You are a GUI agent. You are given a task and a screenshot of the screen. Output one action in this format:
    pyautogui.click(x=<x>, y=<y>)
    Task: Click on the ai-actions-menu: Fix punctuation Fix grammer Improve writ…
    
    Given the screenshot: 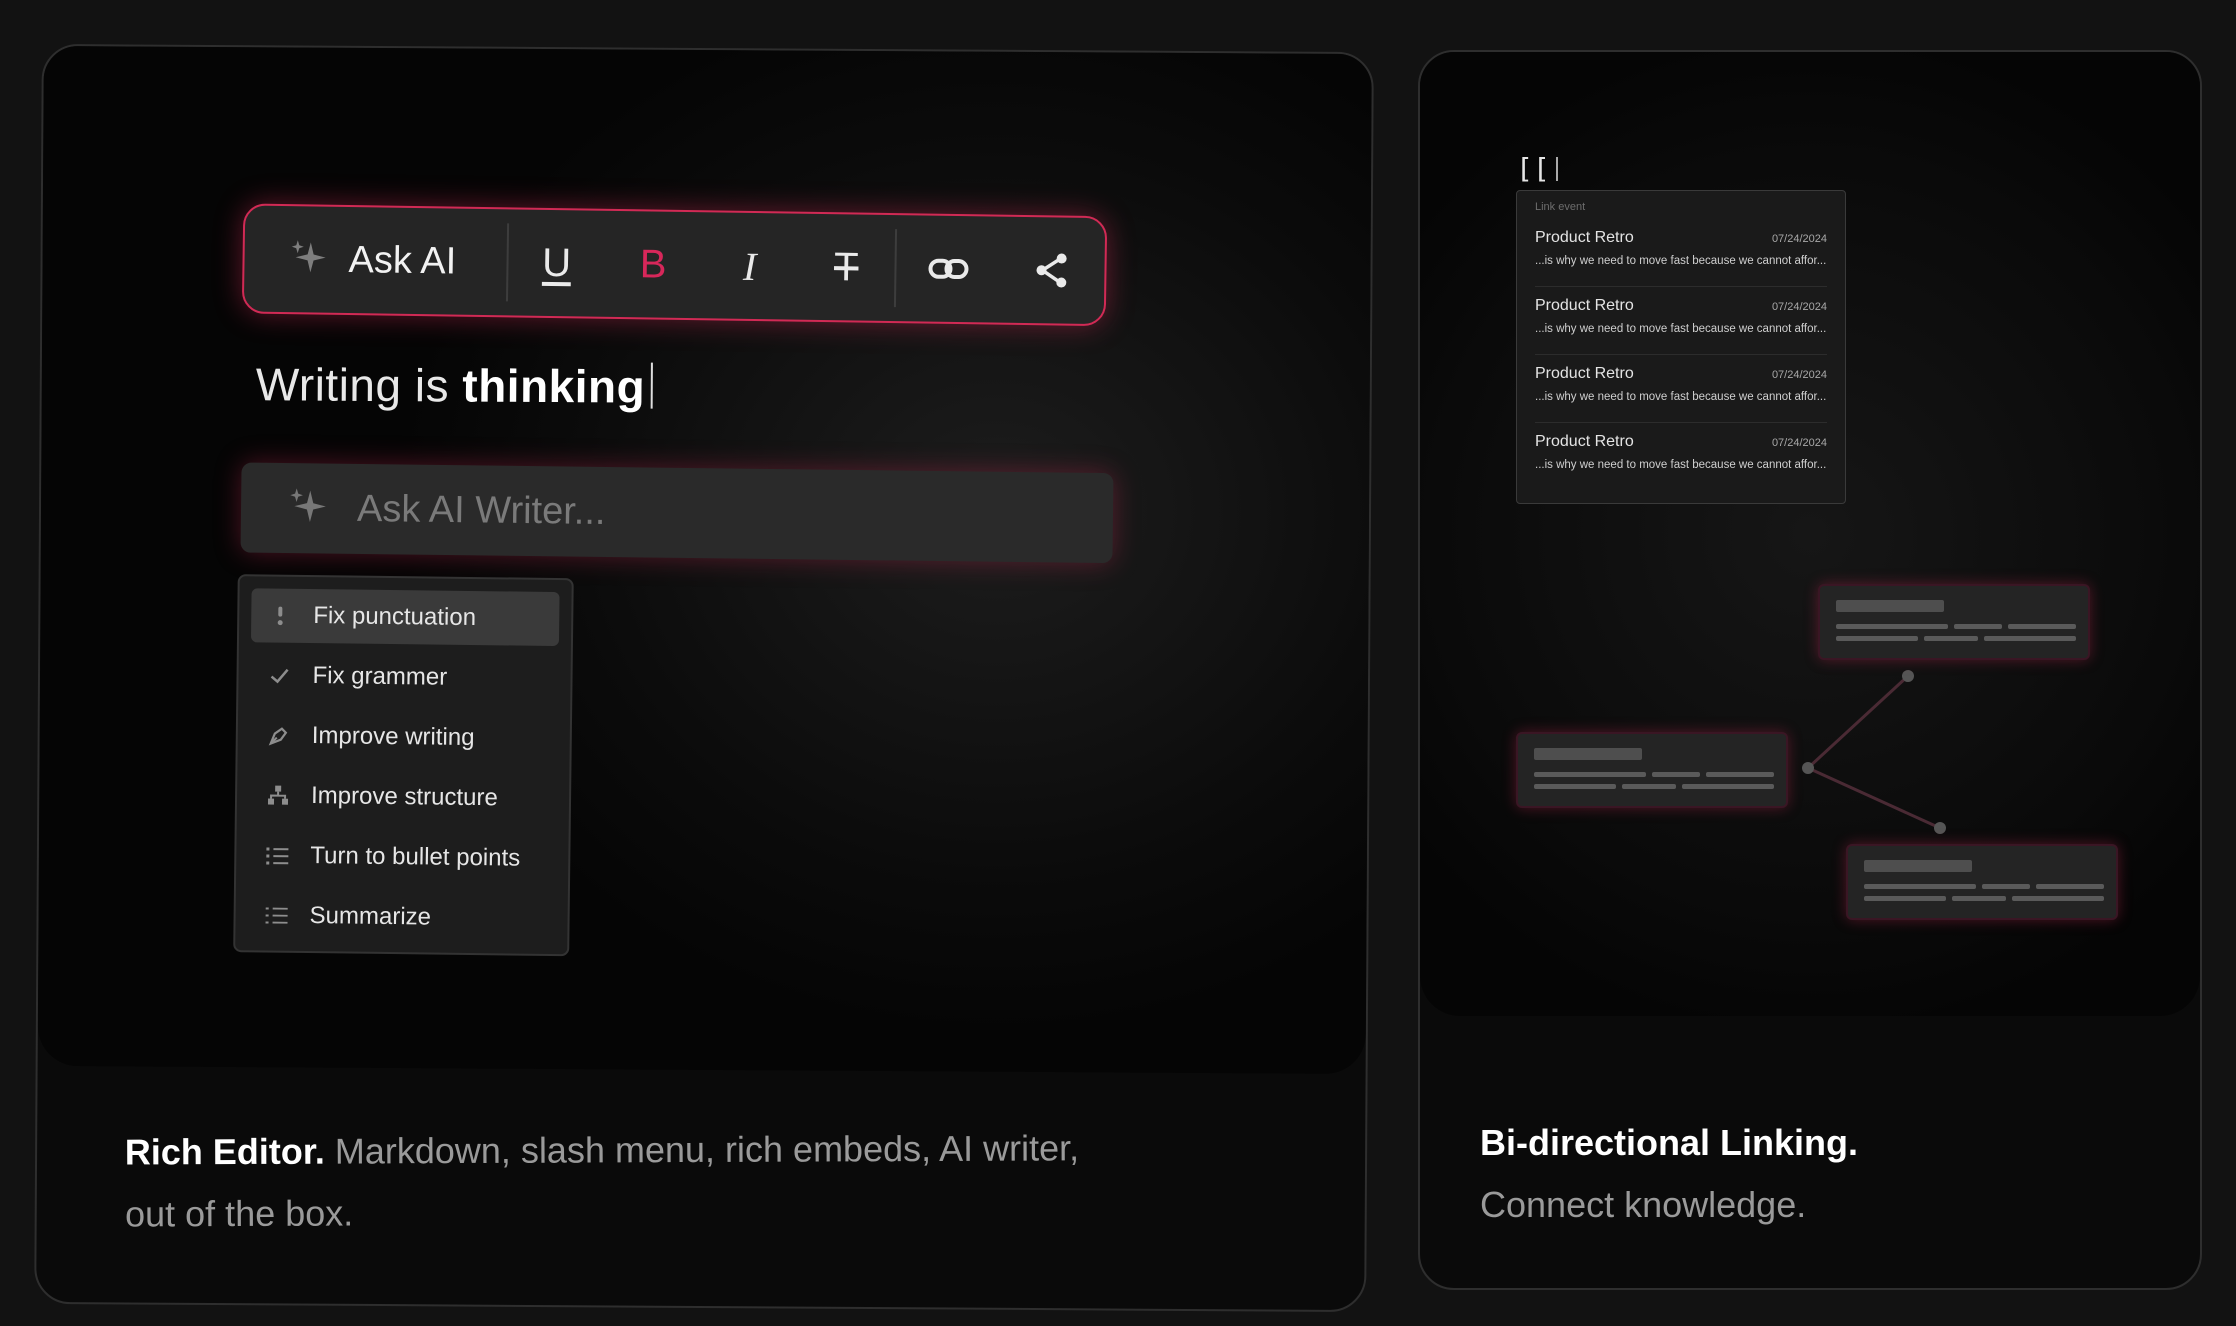 What is the action you would take?
    pyautogui.click(x=403, y=765)
    